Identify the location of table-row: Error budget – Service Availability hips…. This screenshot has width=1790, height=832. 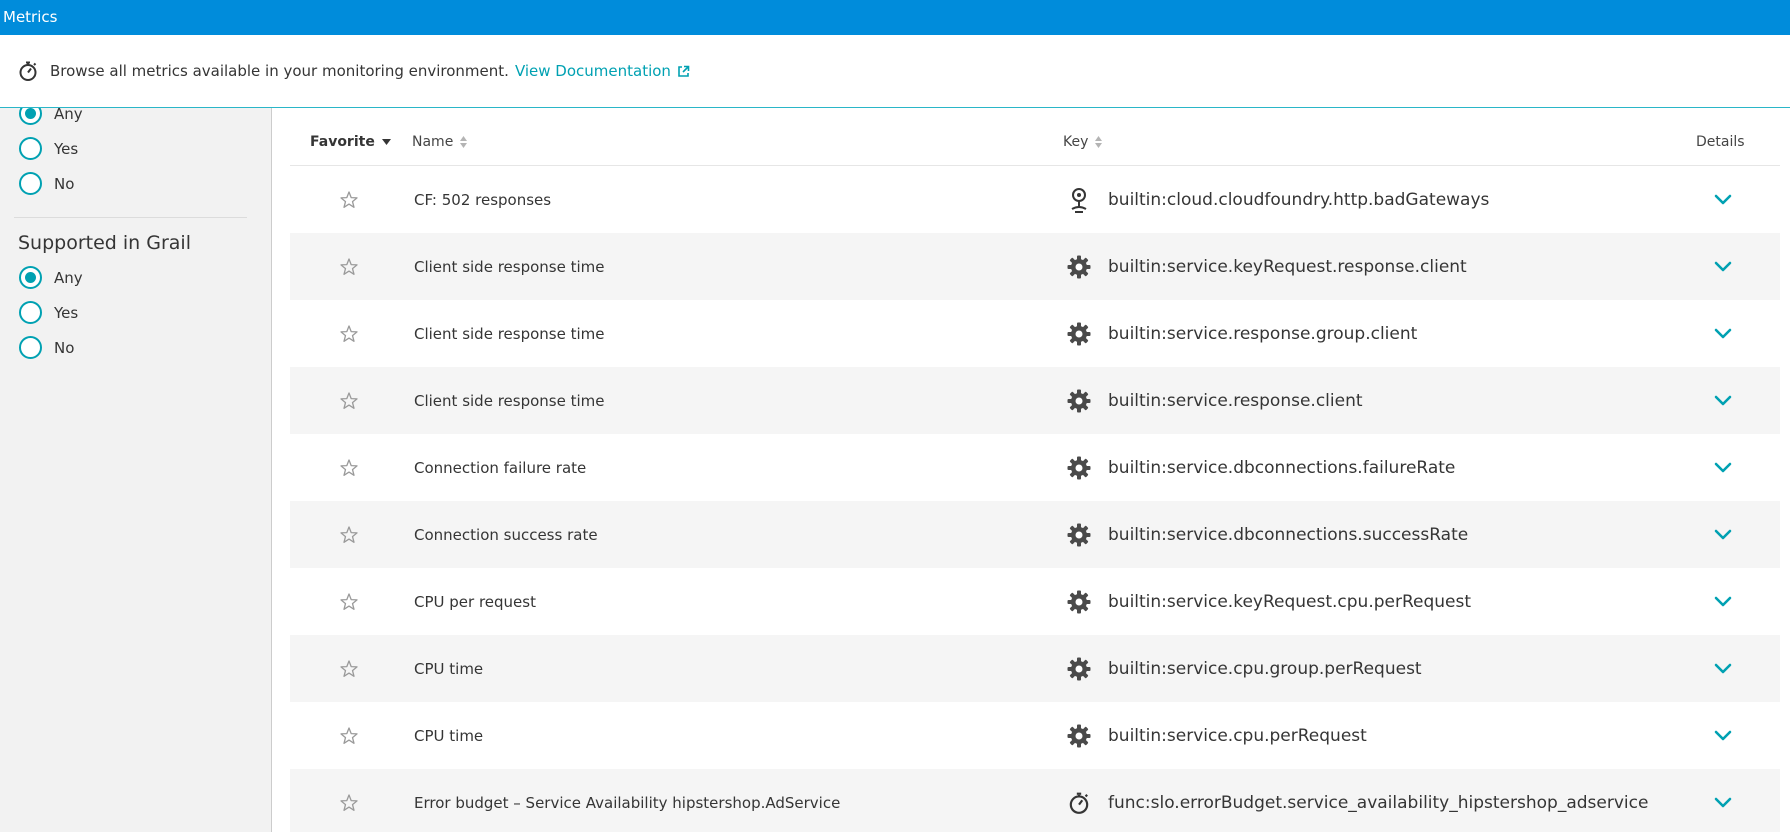
(1035, 800).